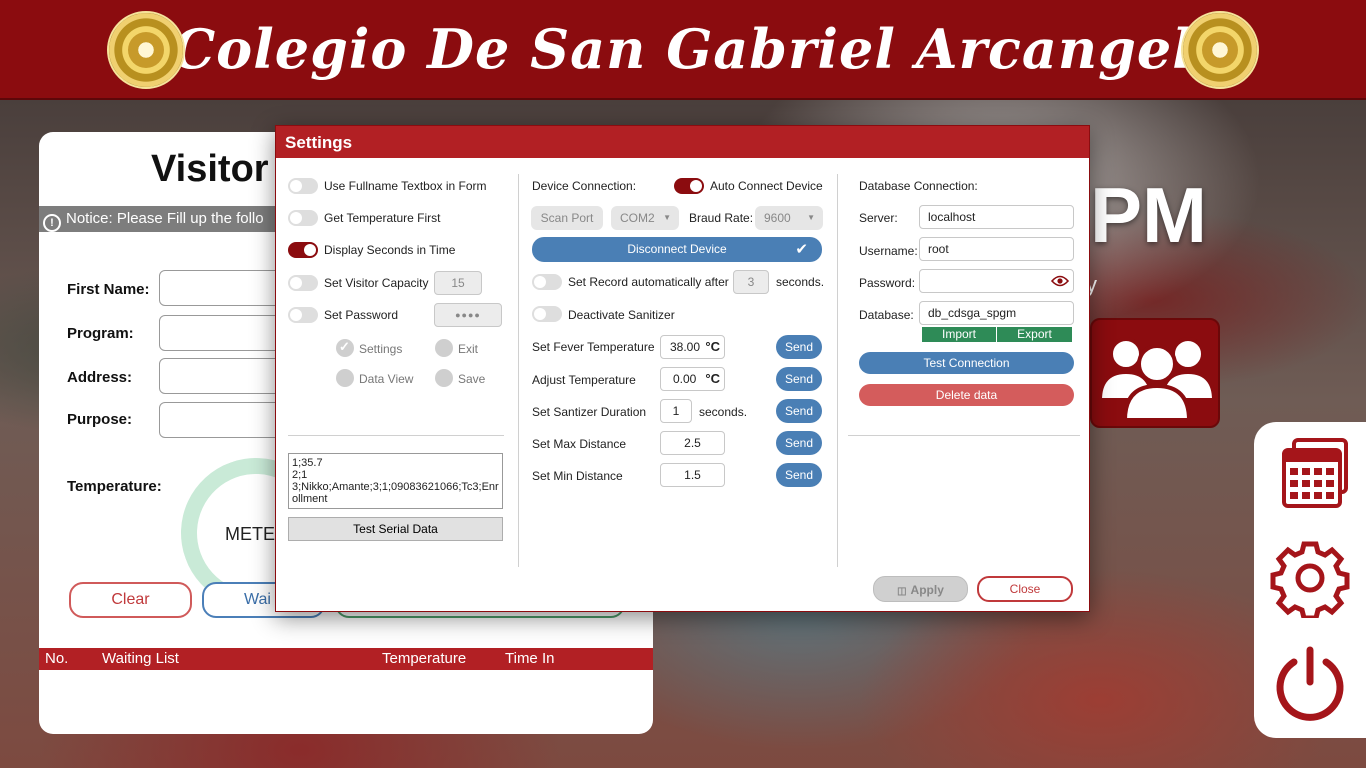 This screenshot has width=1366, height=768. I want to click on left-divider, so click(396, 435).